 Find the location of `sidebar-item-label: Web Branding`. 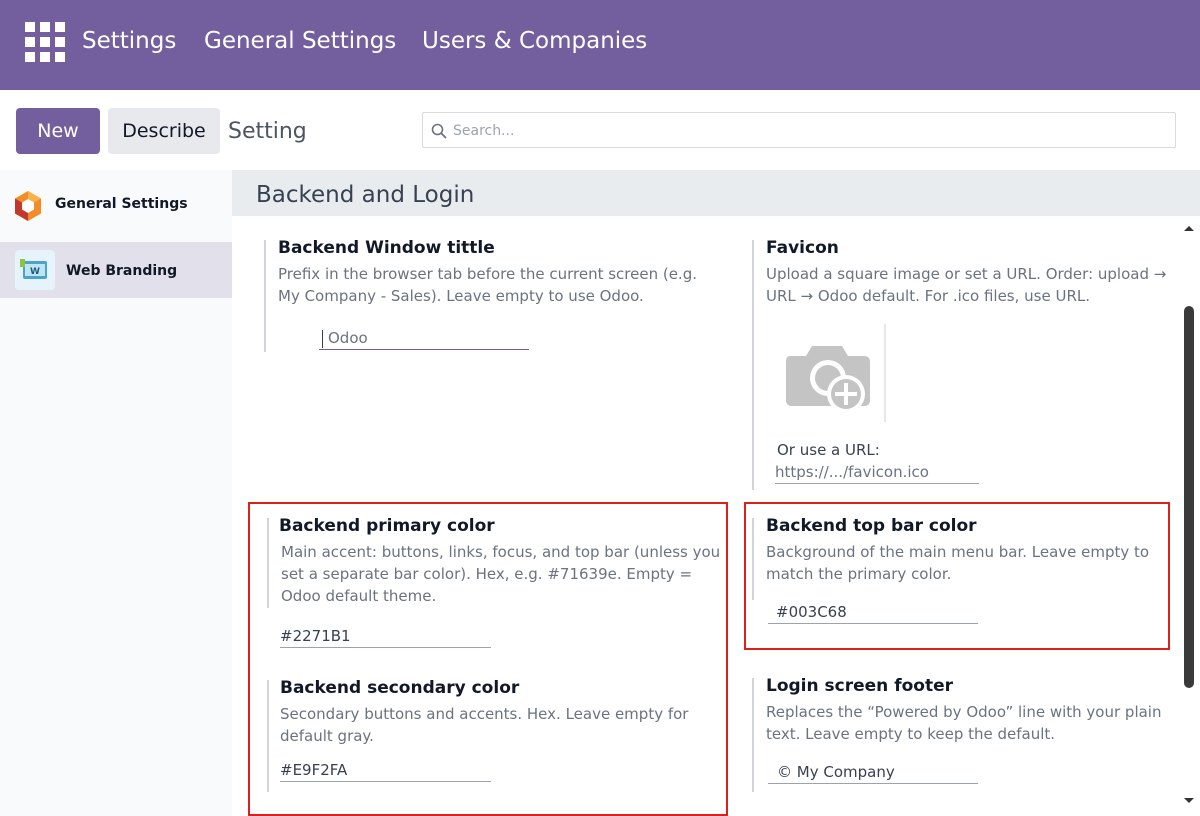

sidebar-item-label: Web Branding is located at coordinates (122, 271).